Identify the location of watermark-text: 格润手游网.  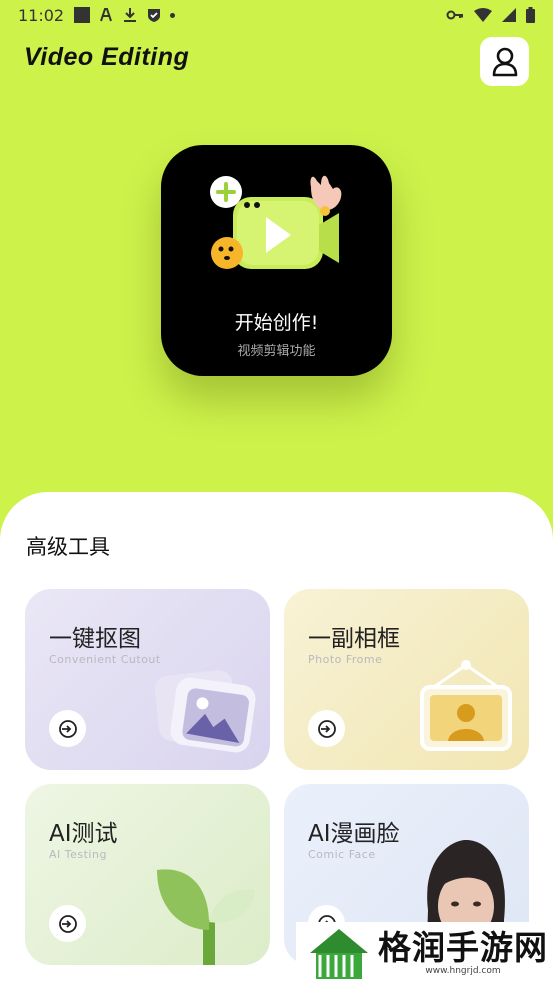
(463, 947).